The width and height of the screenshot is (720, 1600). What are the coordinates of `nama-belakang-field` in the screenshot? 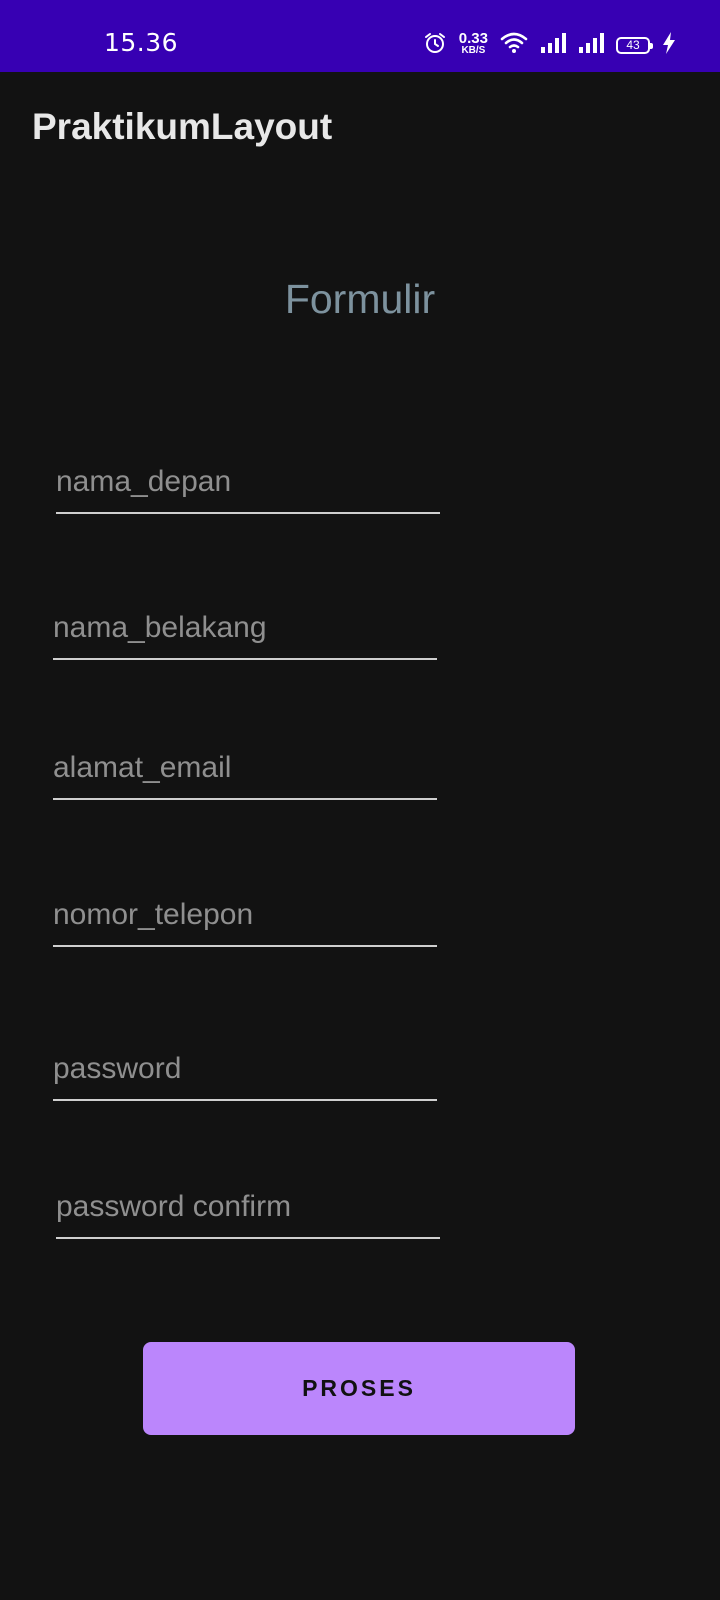 It's located at (245, 632).